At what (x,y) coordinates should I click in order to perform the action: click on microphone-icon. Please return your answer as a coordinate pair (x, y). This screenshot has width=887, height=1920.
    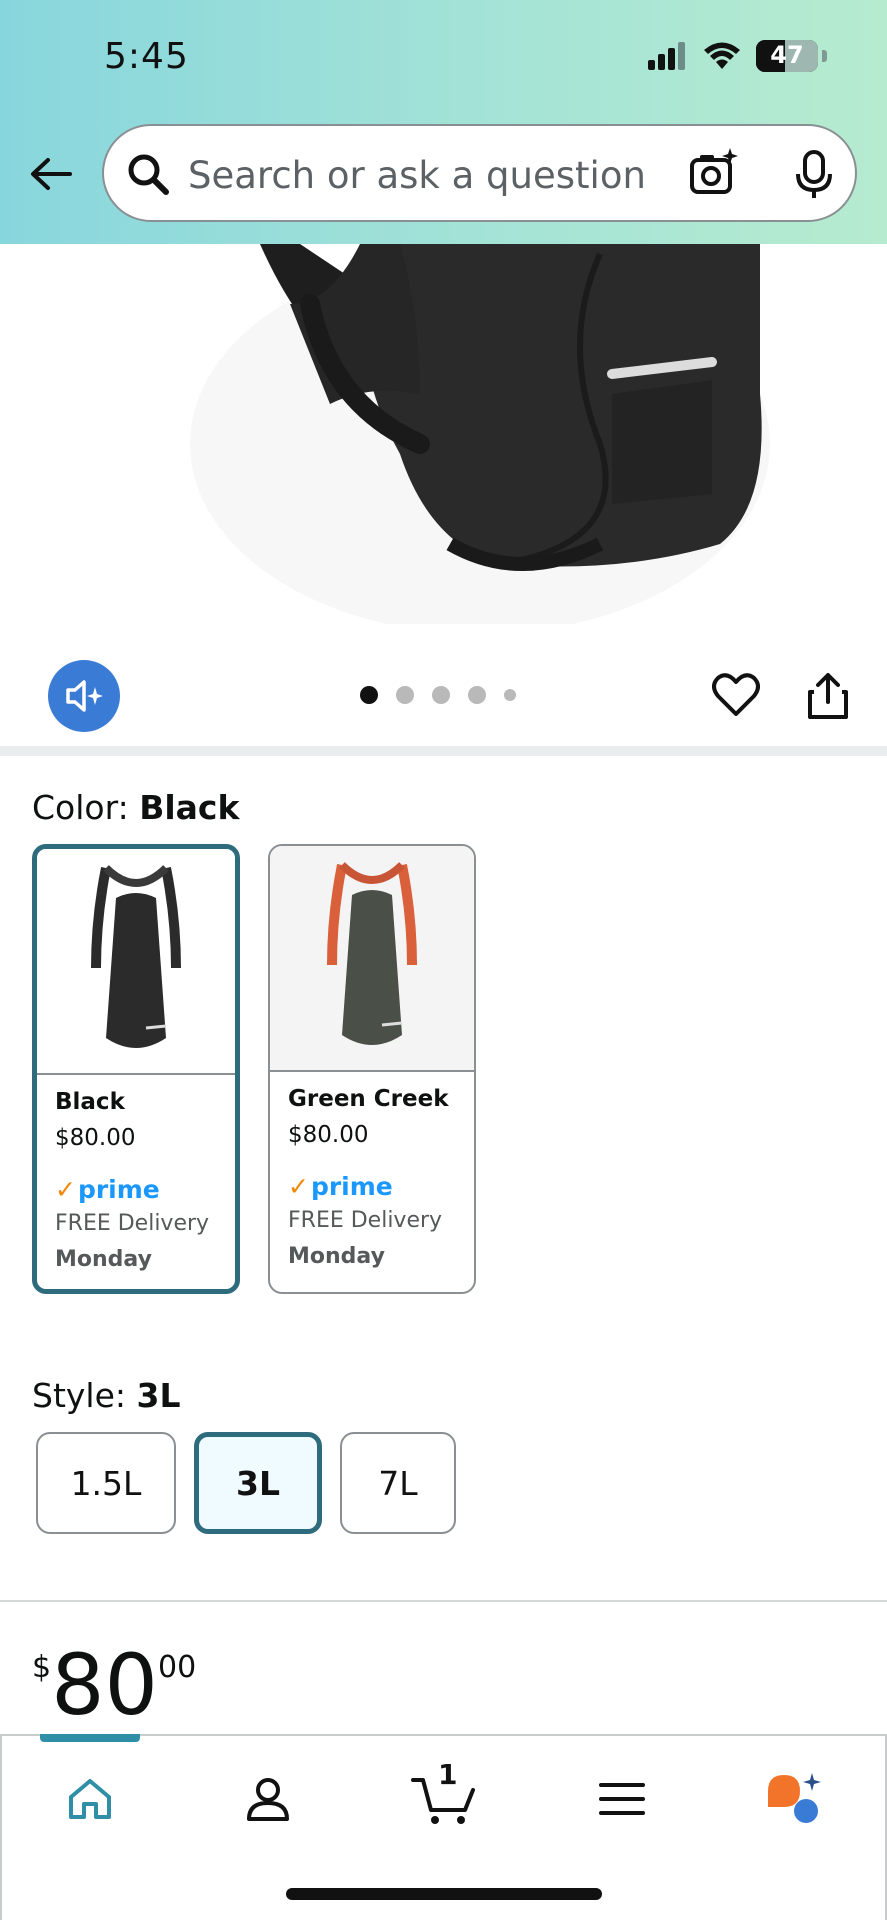
    Looking at the image, I should click on (814, 174).